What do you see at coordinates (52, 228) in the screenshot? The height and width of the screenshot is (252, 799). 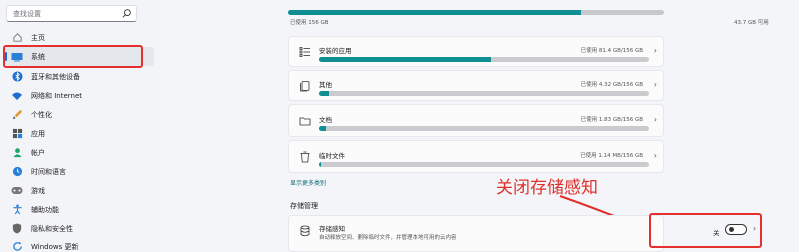 I see `sidebar-item-label: 隐私和安全性` at bounding box center [52, 228].